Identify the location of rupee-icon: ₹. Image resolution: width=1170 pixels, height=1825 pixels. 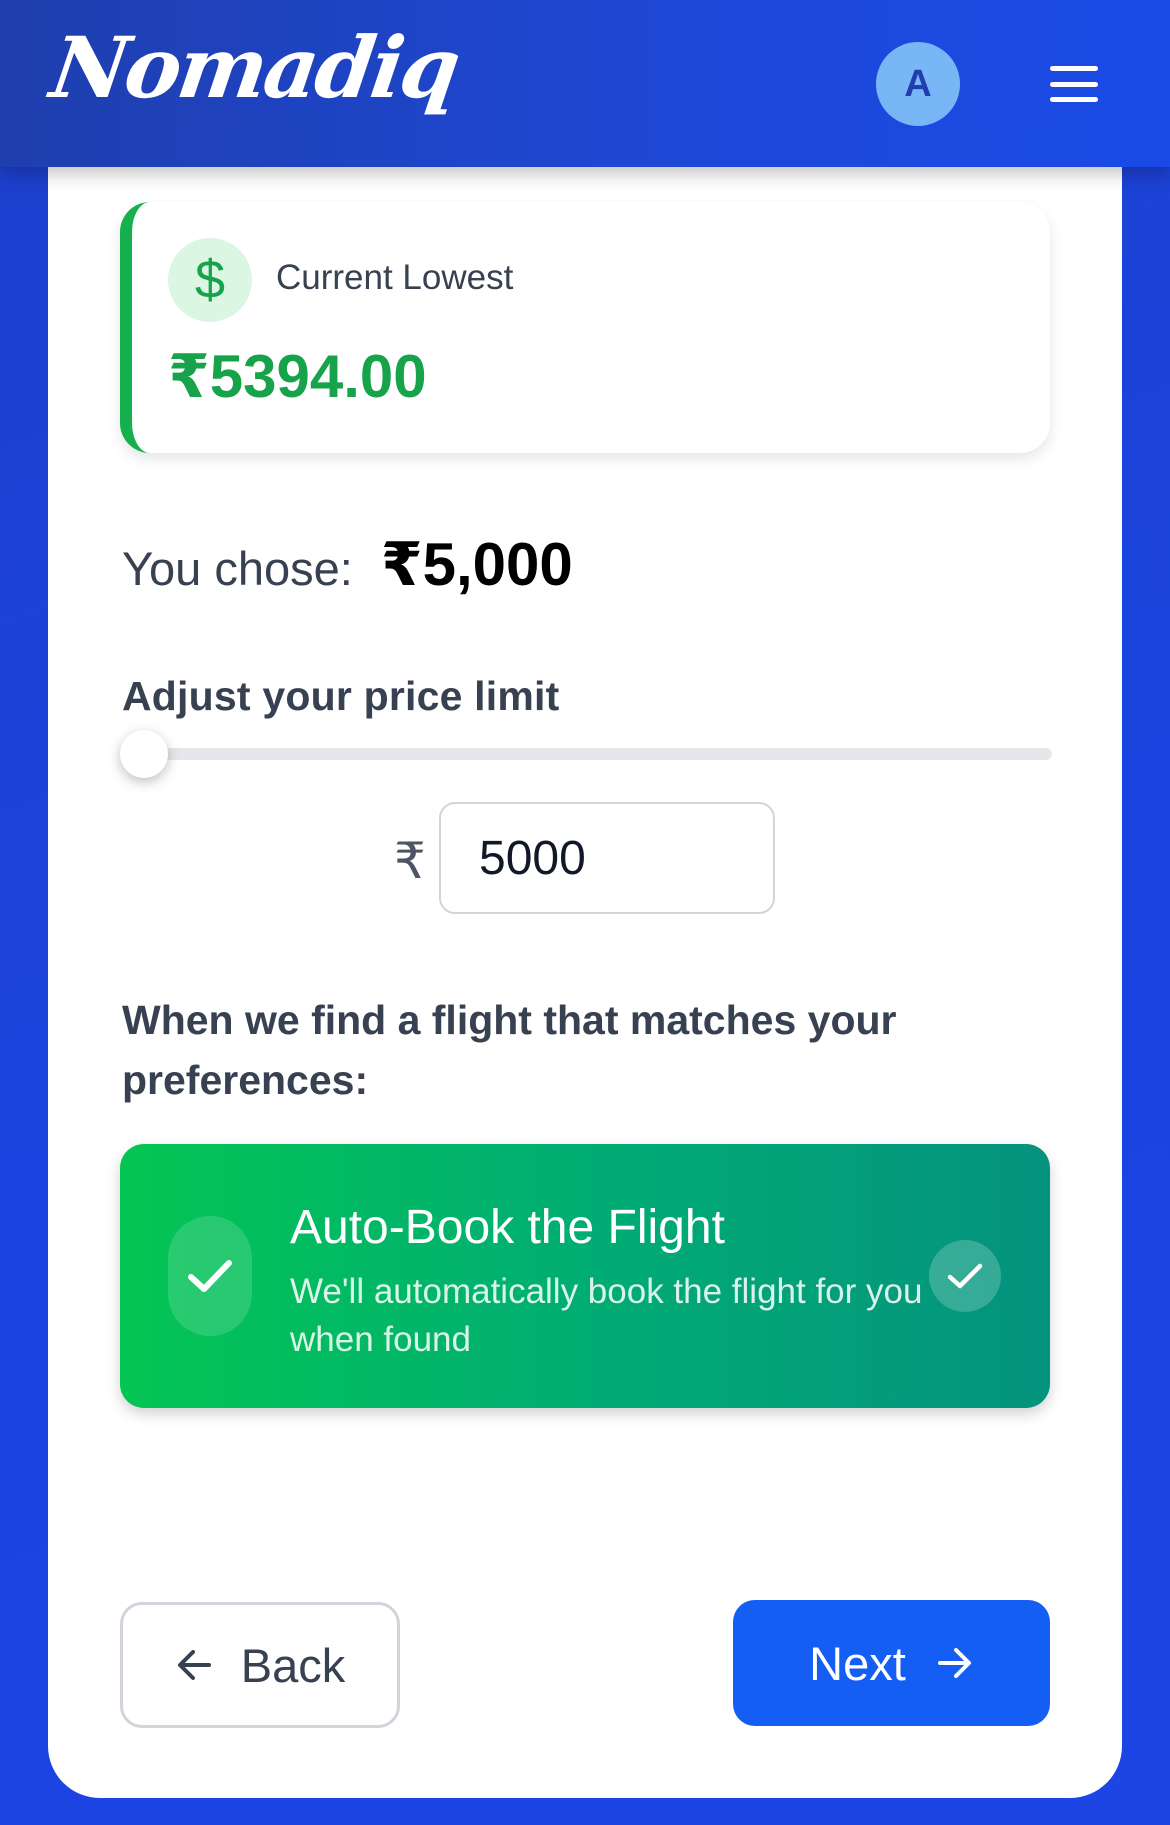
(410, 861).